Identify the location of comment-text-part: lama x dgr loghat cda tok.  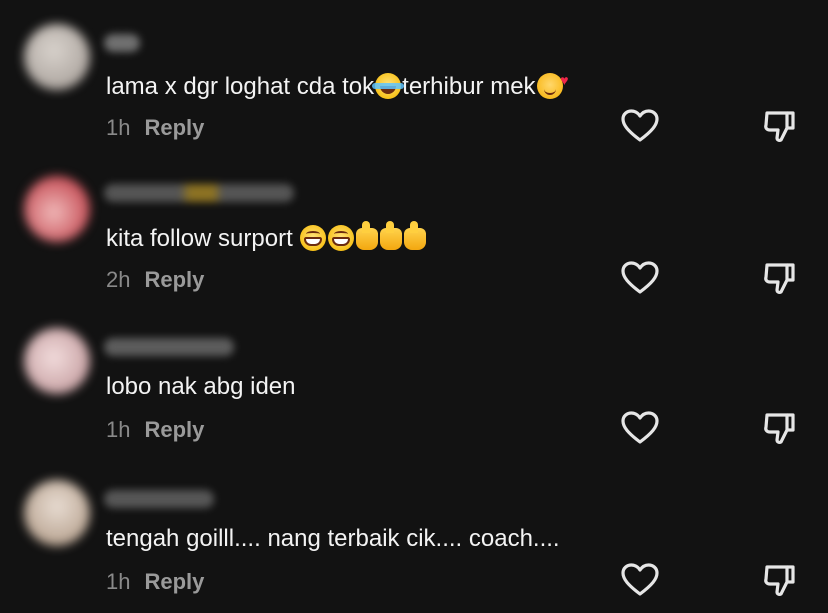
(240, 86).